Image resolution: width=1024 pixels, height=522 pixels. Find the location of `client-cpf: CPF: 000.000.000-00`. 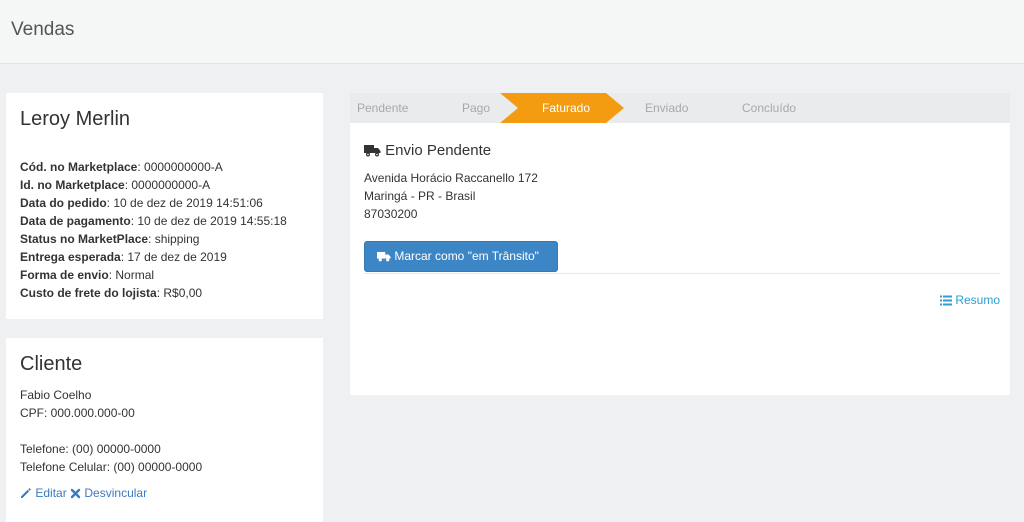

client-cpf: CPF: 000.000.000-00 is located at coordinates (77, 413).